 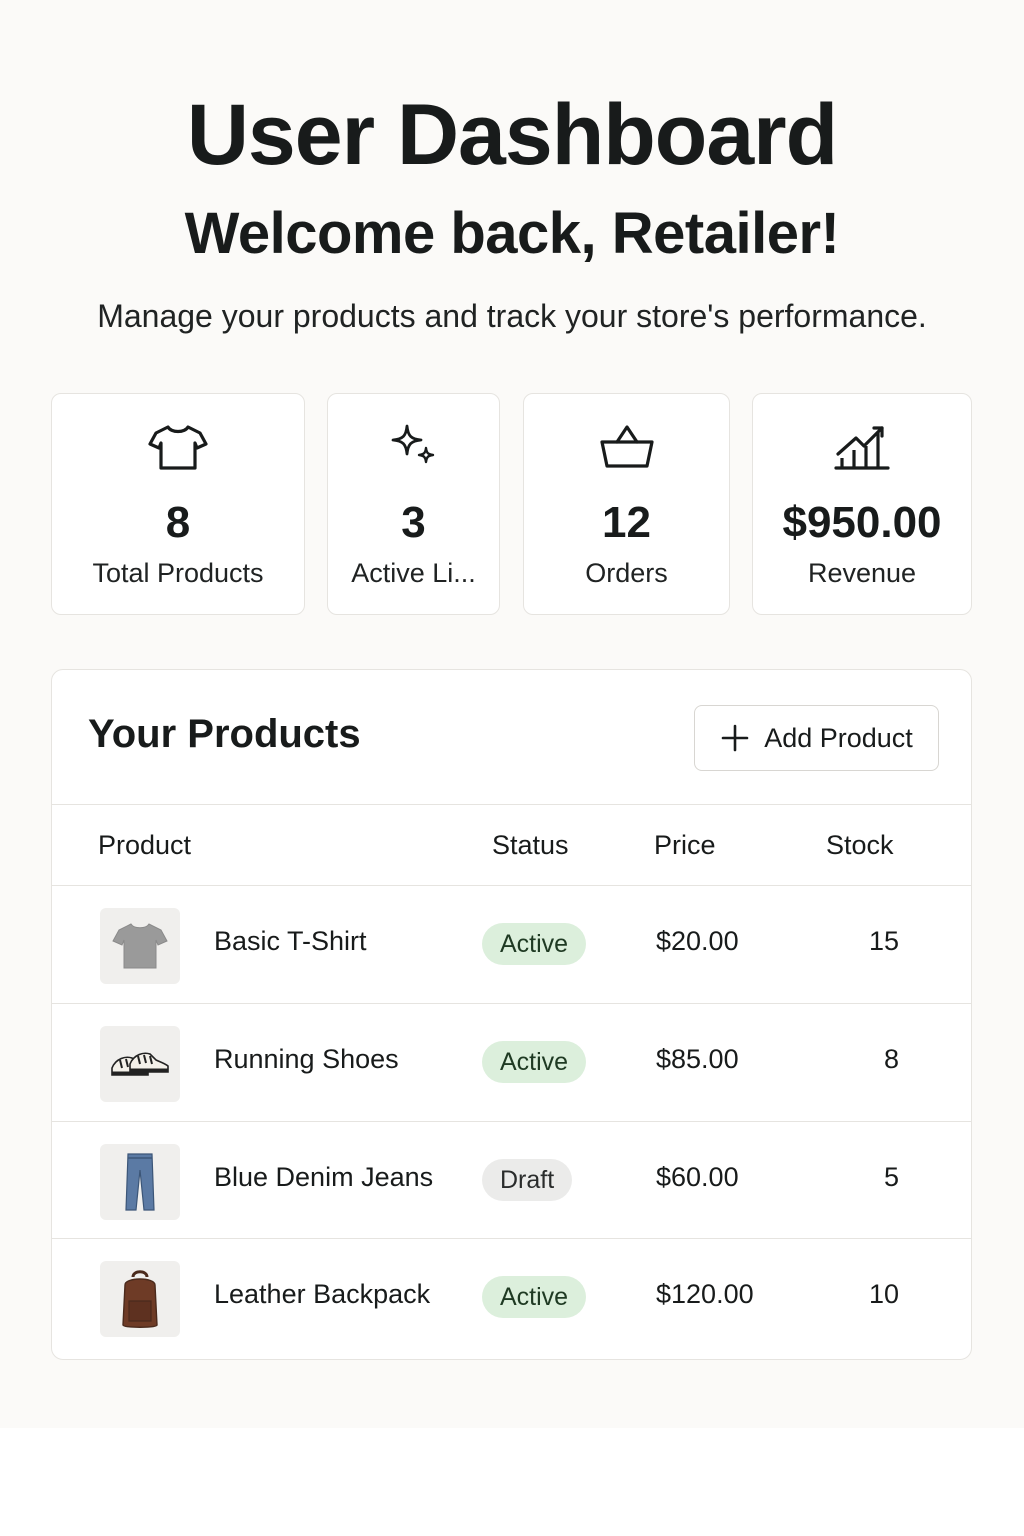 I want to click on tshirt-icon, so click(x=178, y=450).